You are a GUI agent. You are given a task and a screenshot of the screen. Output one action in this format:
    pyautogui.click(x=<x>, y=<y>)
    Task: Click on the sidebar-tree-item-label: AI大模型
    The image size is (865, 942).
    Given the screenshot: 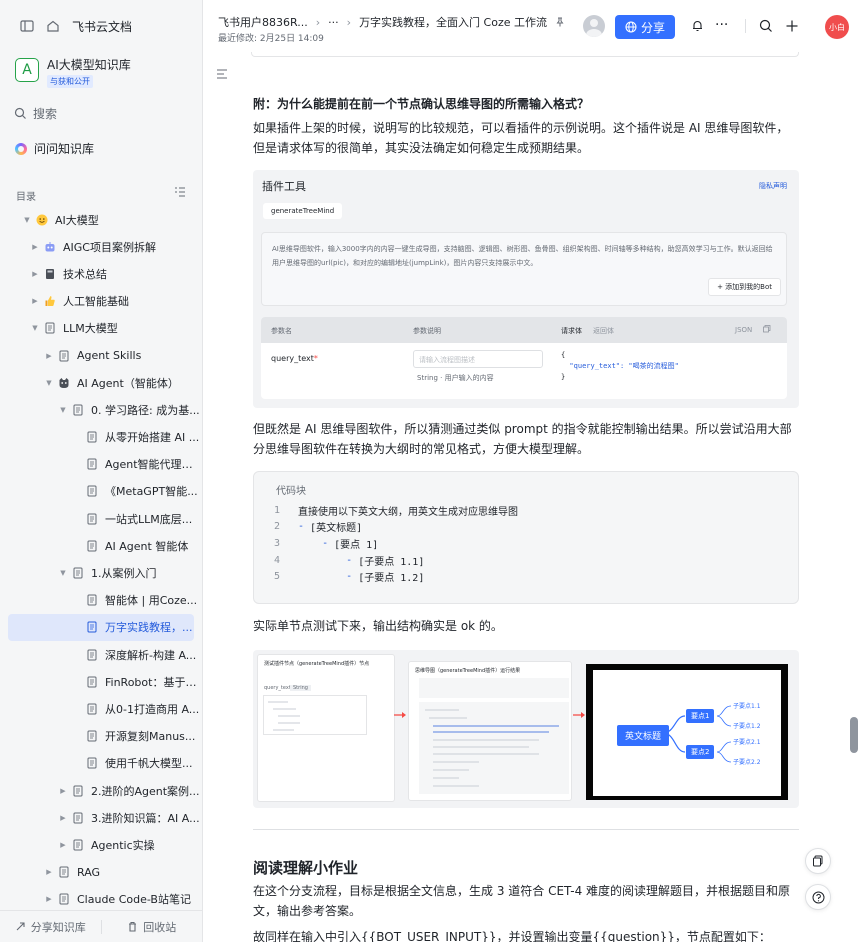 What is the action you would take?
    pyautogui.click(x=77, y=220)
    